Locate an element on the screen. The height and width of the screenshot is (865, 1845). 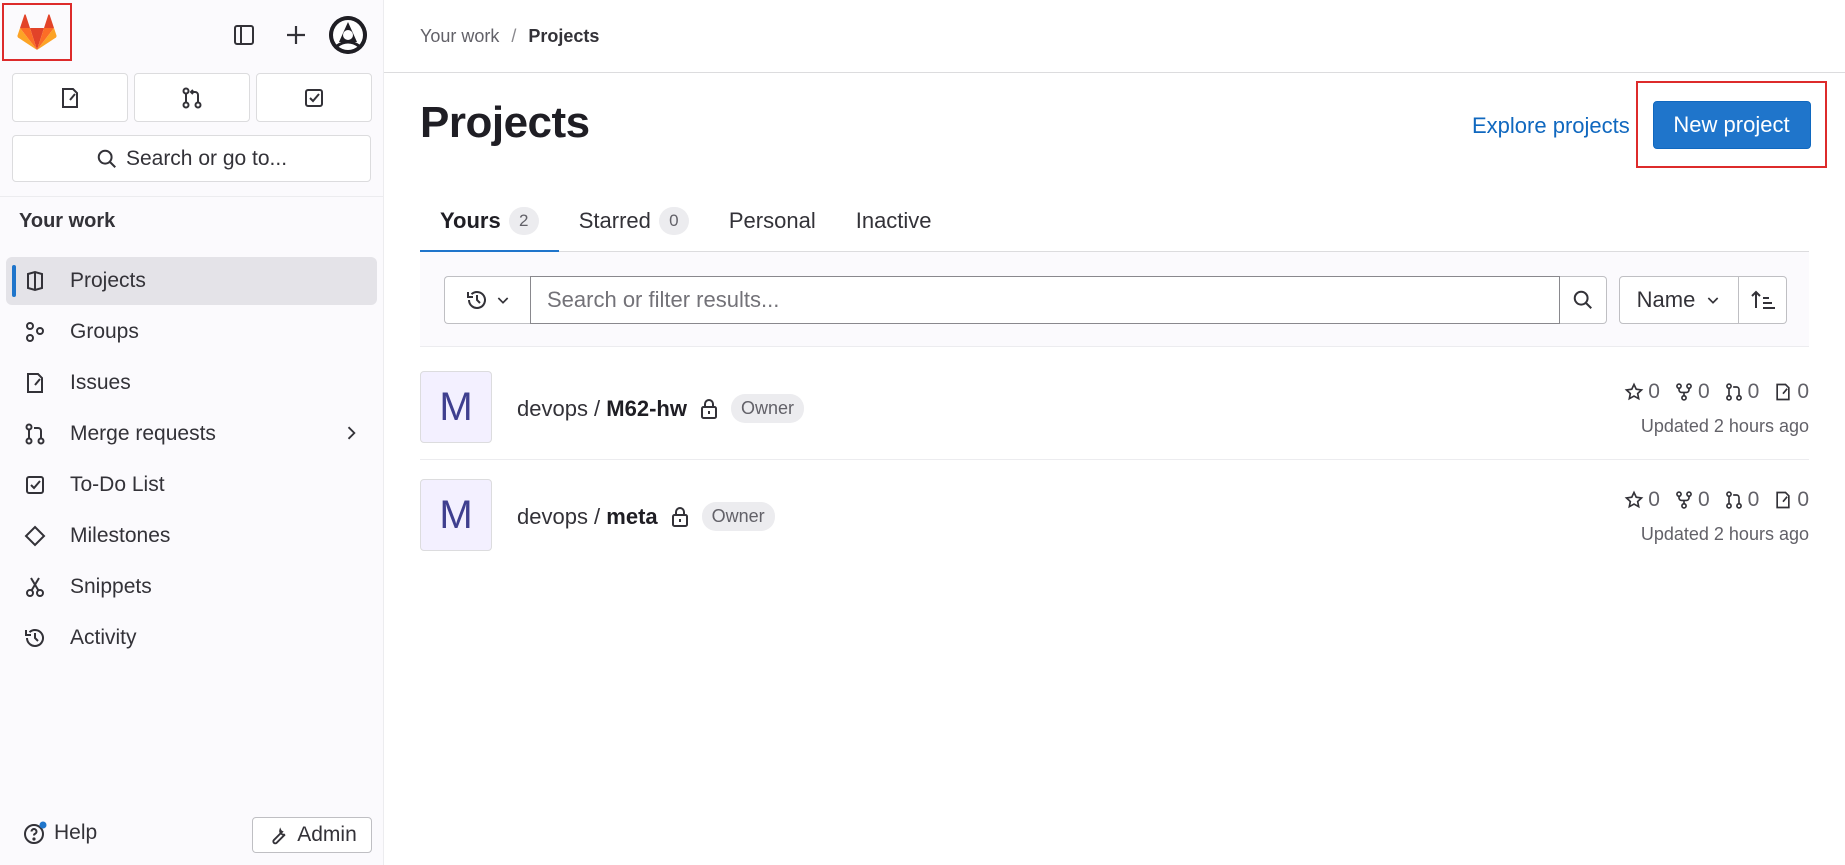
toggle-sidebar-button is located at coordinates (244, 35).